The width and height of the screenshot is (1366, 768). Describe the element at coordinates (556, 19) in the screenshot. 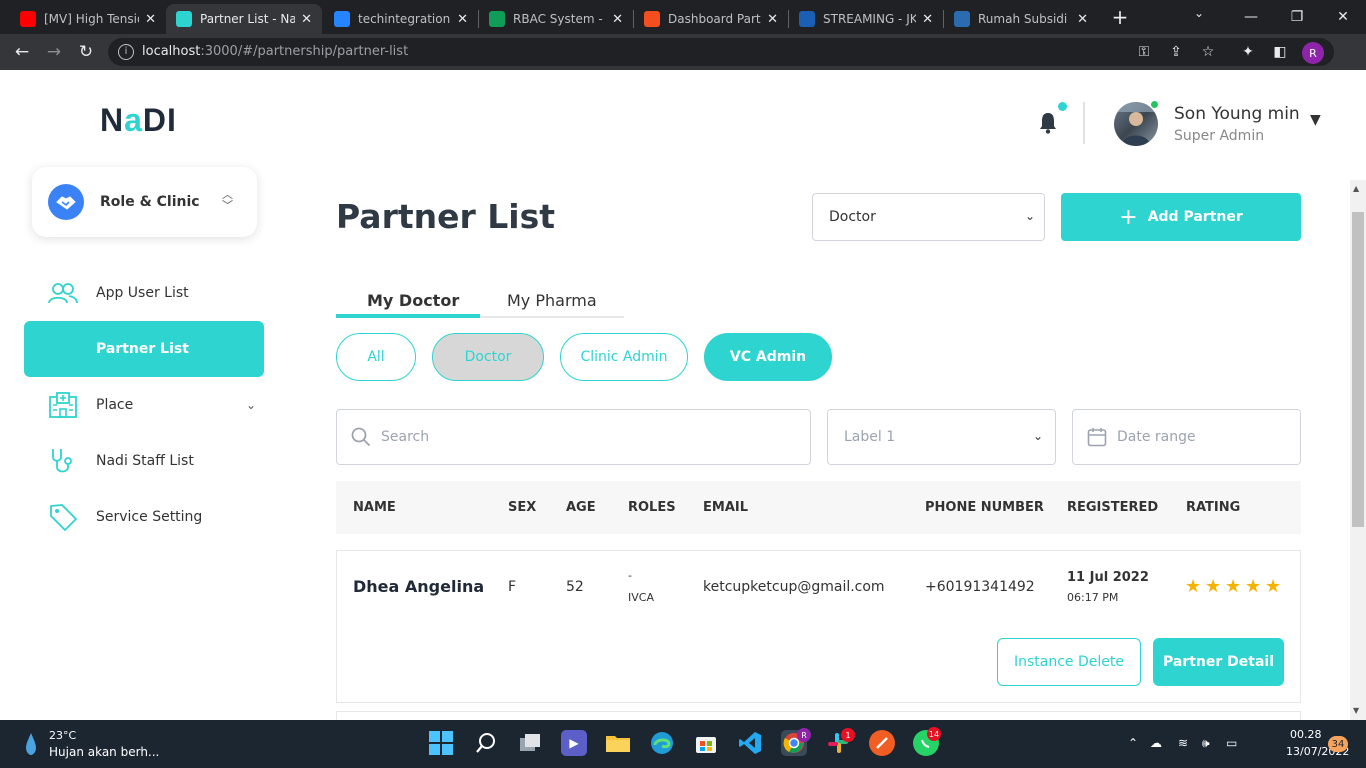

I see `browser-tab-rbac: RBAC System - G ✕` at that location.